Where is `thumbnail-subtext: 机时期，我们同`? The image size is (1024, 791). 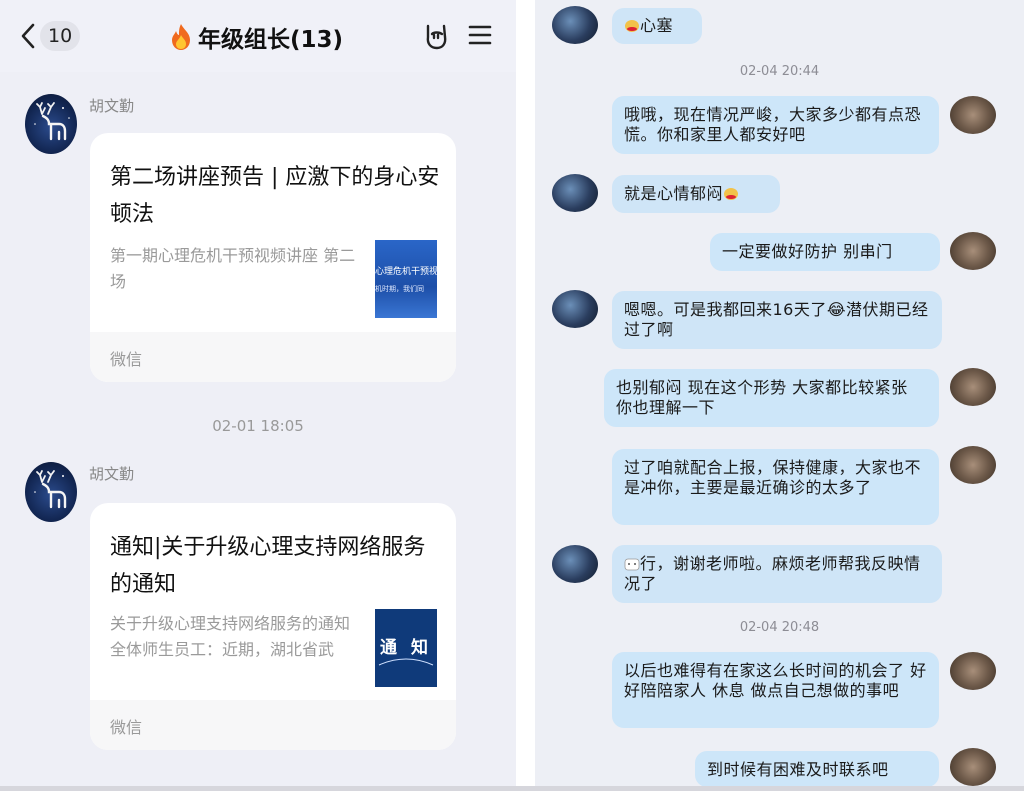 thumbnail-subtext: 机时期，我们同 is located at coordinates (399, 289).